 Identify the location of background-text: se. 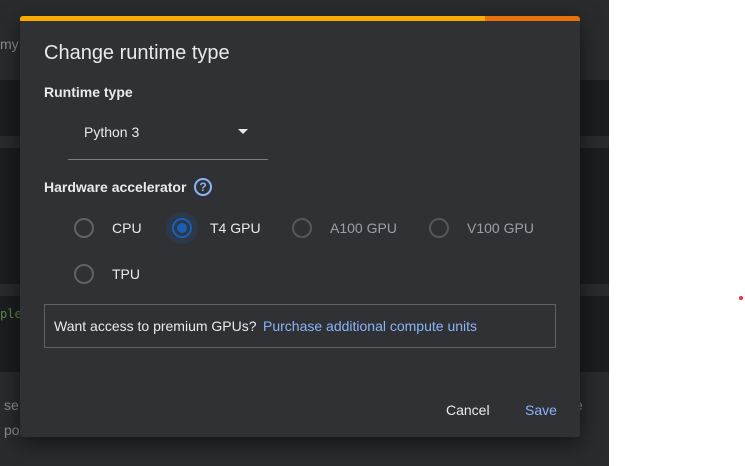
(11, 405).